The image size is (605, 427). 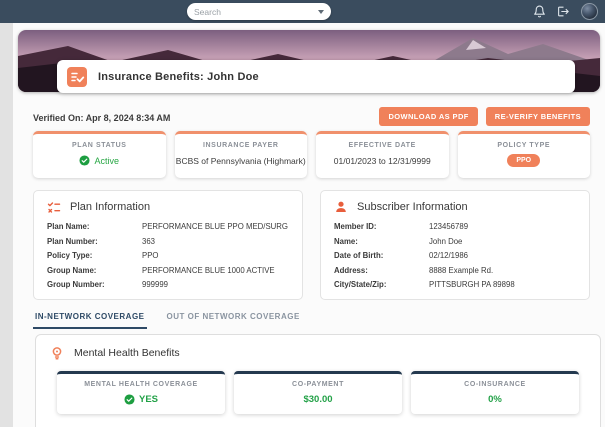 I want to click on subscriber-info-row: Address: 8888 Example Rd., so click(x=455, y=270).